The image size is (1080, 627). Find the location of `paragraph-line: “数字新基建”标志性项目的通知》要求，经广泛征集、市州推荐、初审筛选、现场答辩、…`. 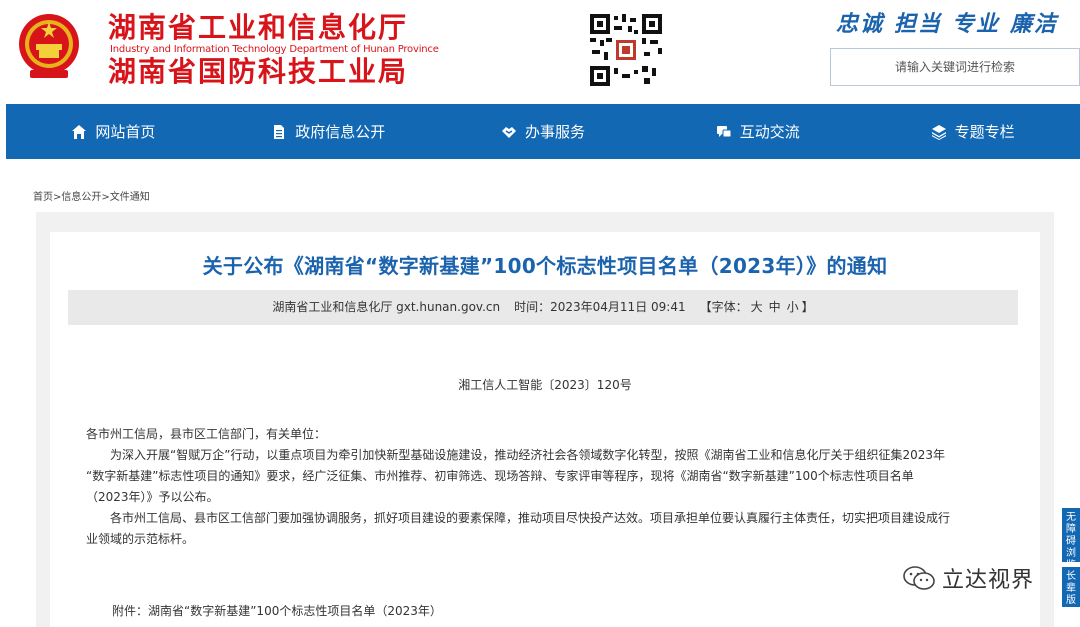

paragraph-line: “数字新基建”标志性项目的通知》要求，经广泛征集、市州推荐、初审筛选、现场答辩、… is located at coordinates (500, 476).